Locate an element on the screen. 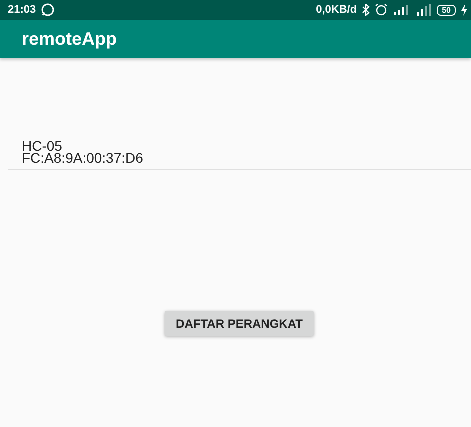 This screenshot has width=471, height=427. bluetooth-icon is located at coordinates (366, 10).